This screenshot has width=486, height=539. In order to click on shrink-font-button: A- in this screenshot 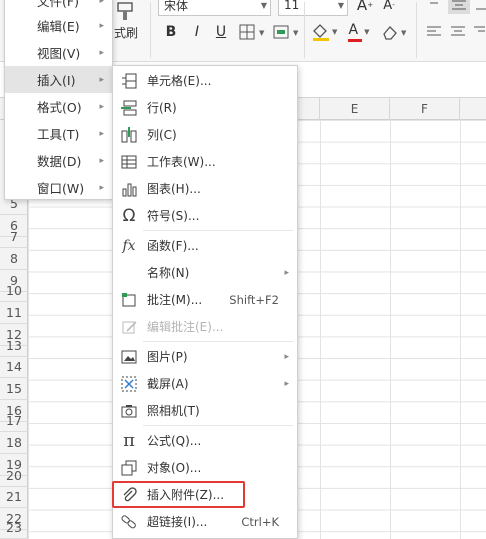, I will do `click(389, 8)`.